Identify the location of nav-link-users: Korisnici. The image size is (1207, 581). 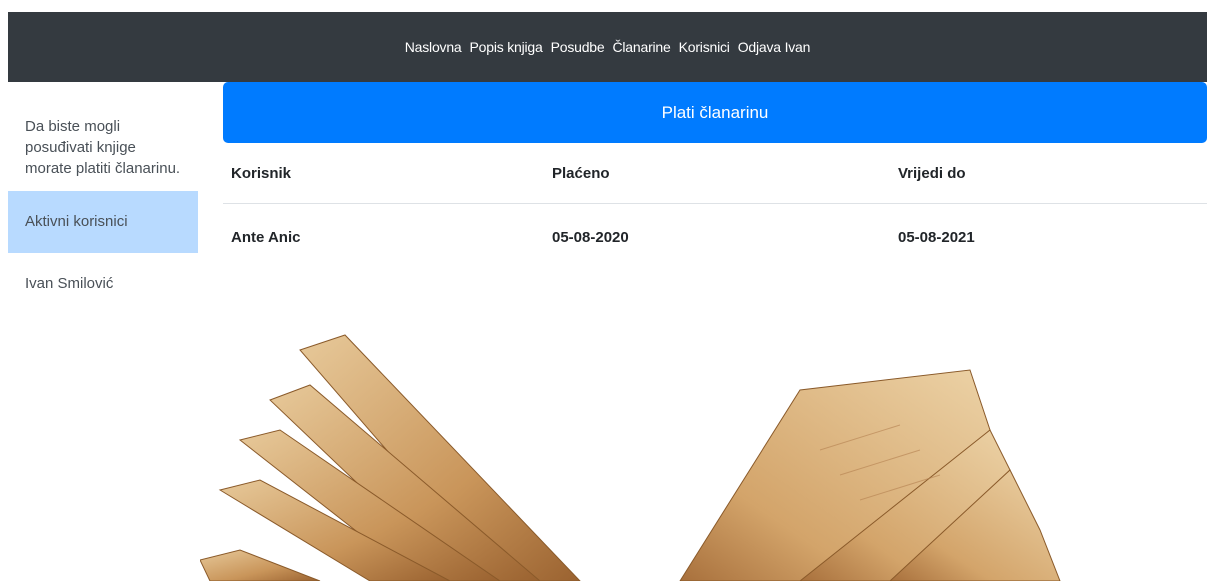
(704, 47).